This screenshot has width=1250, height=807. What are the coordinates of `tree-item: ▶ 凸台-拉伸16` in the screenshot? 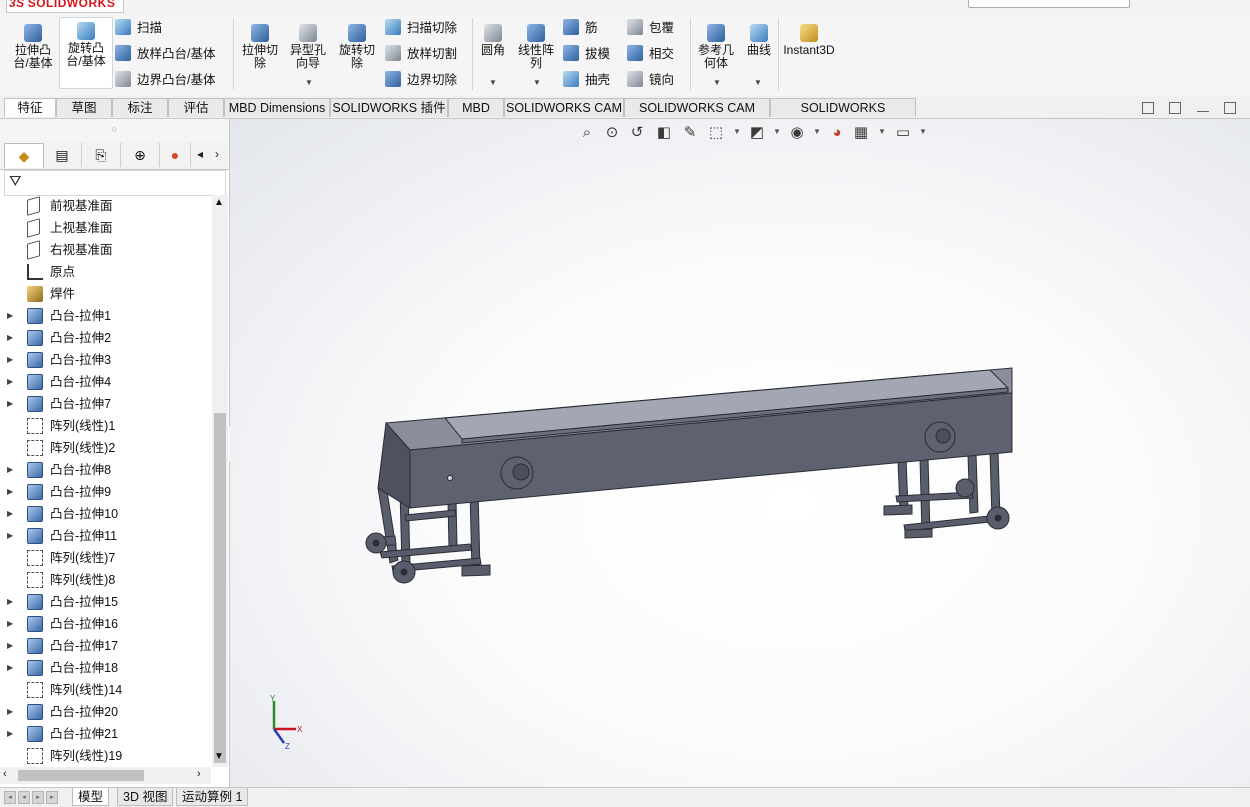 It's located at (105, 624).